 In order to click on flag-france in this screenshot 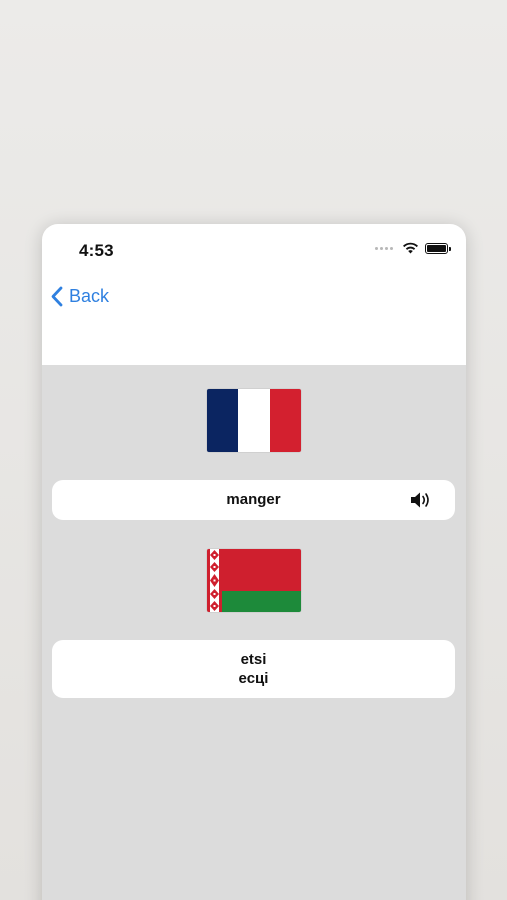, I will do `click(254, 420)`.